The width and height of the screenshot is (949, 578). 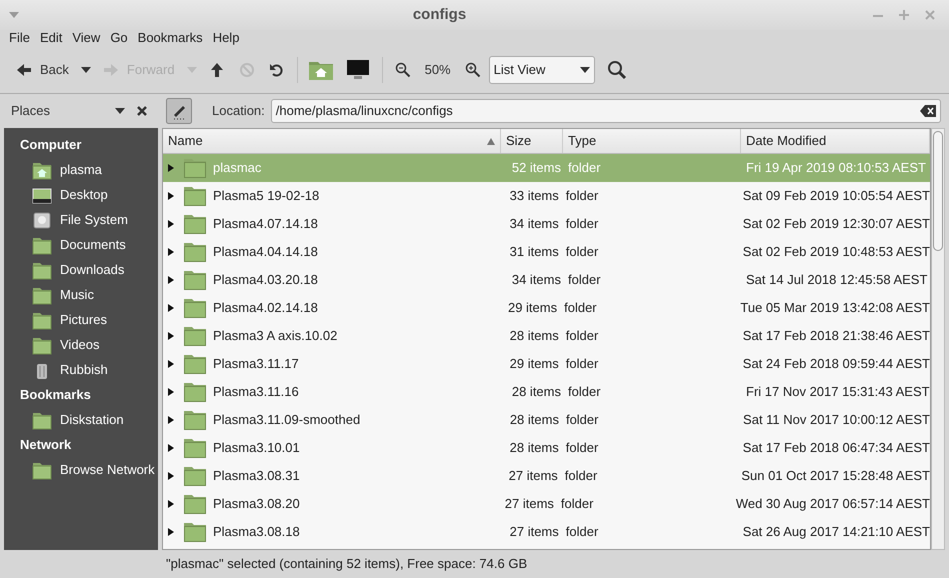 I want to click on file-row: Plasma3.10.01 28 items folder Sat 17 Feb 2018 06:47:34 AEST, so click(x=546, y=448).